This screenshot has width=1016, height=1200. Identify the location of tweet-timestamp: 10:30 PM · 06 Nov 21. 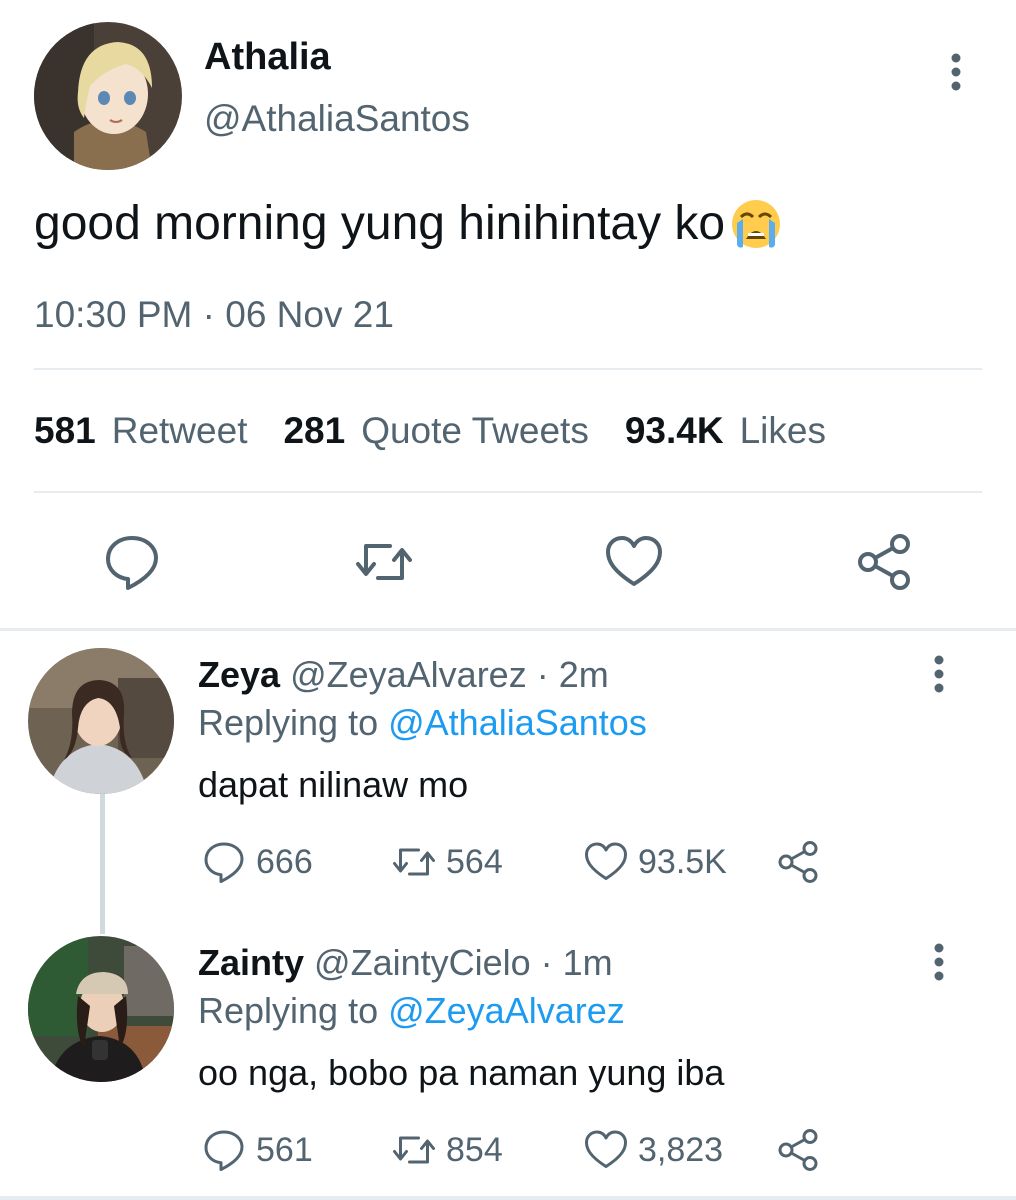
(214, 315).